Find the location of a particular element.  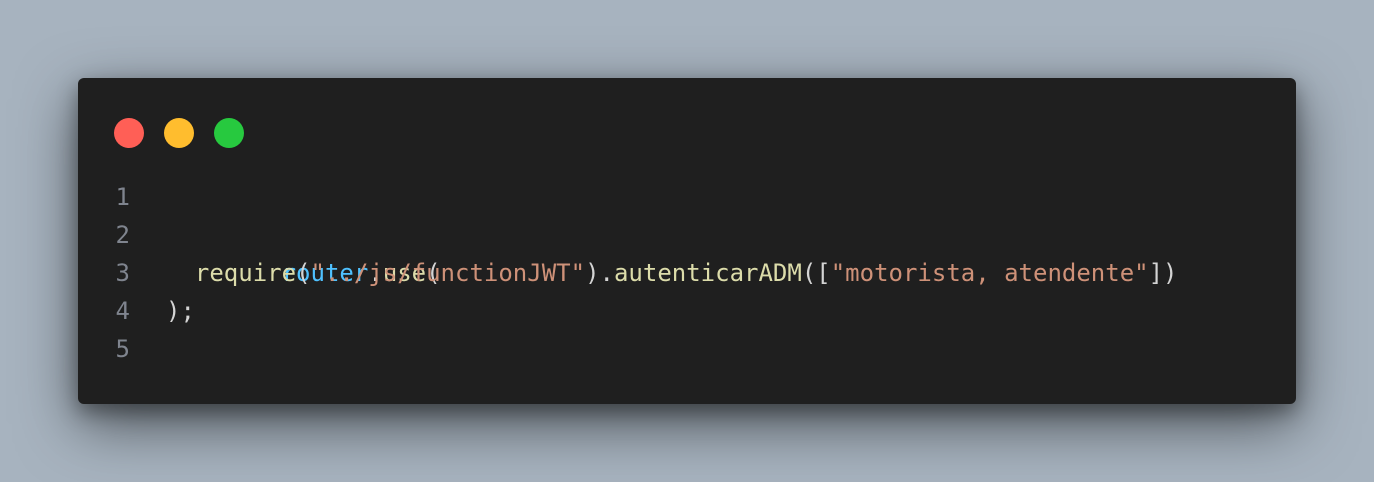

line-number: 2 is located at coordinates (122, 235).